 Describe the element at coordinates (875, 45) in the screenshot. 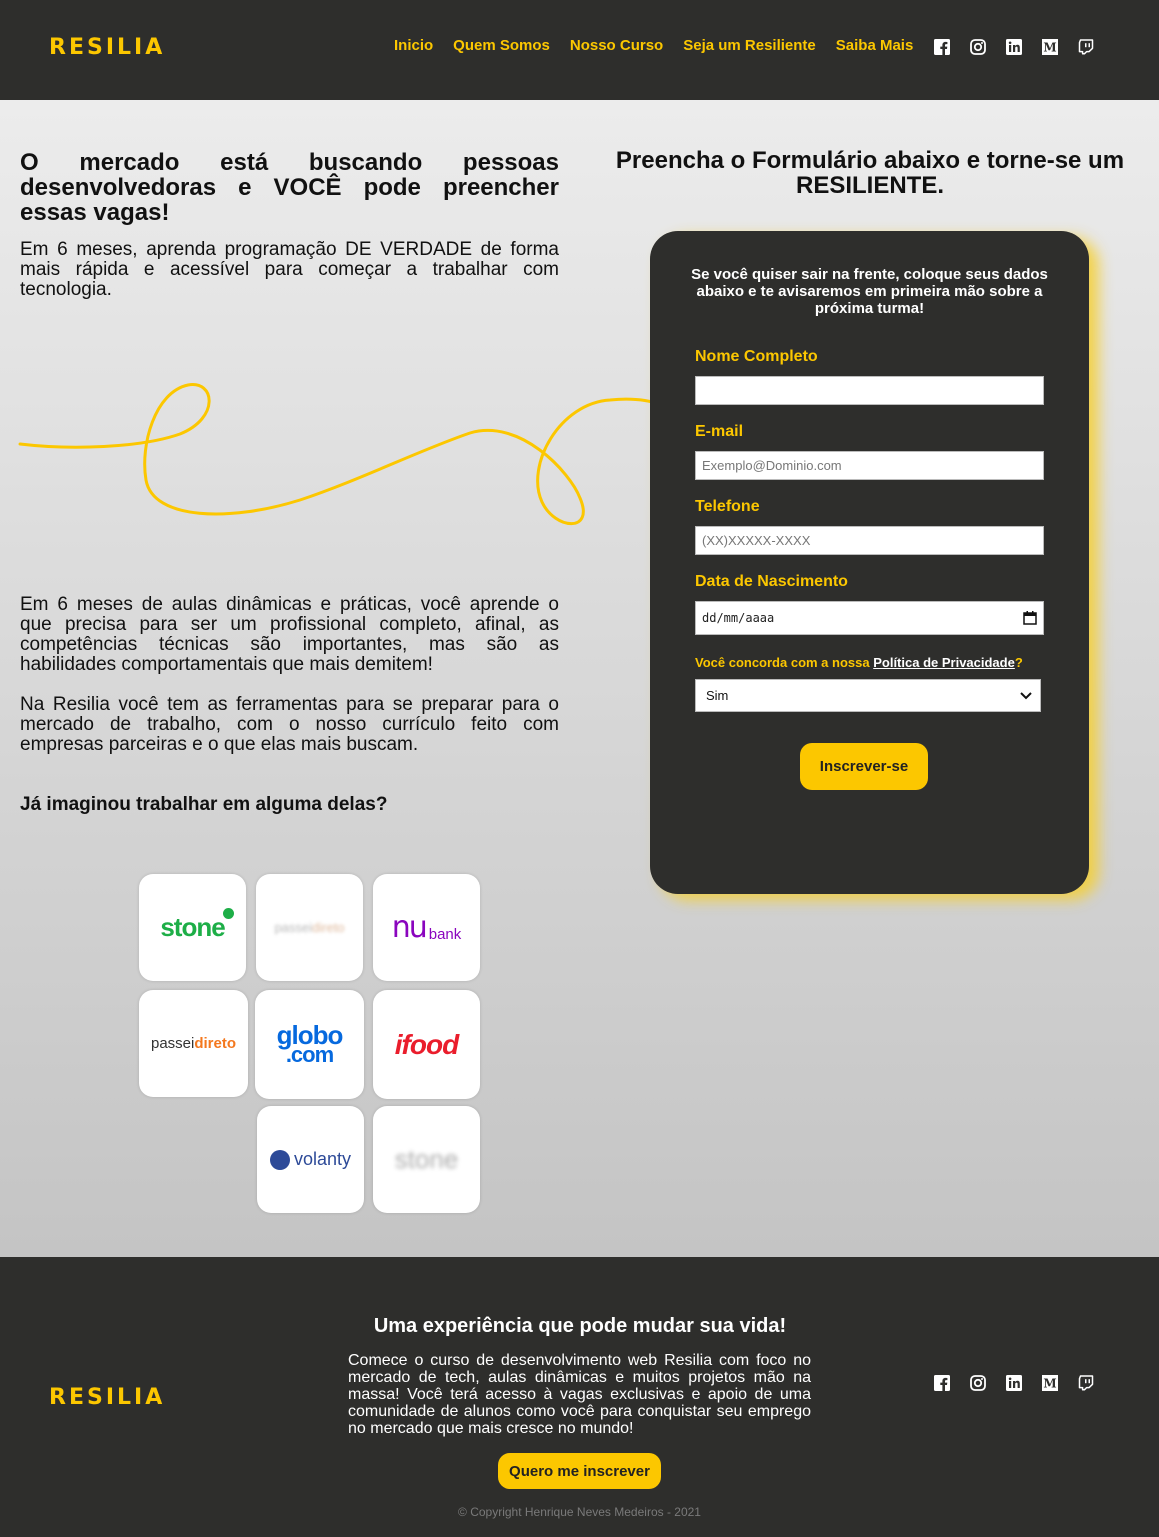

I see `nav-saiba-mais: Saiba Mais` at that location.